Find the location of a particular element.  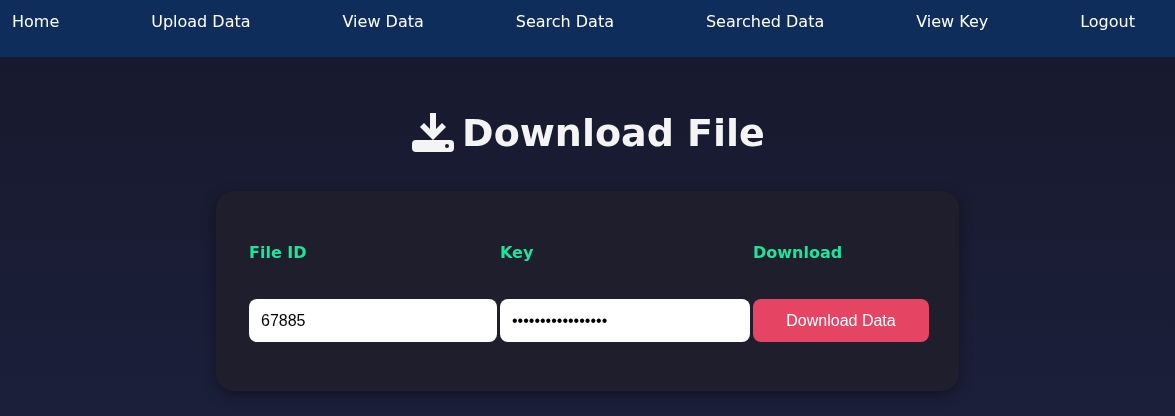

nav-link: Upload Data is located at coordinates (201, 21).